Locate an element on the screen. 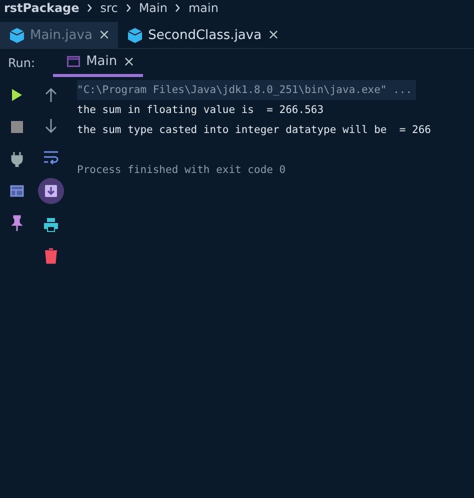 Image resolution: width=474 pixels, height=498 pixels. breadcrumb: Main is located at coordinates (153, 8).